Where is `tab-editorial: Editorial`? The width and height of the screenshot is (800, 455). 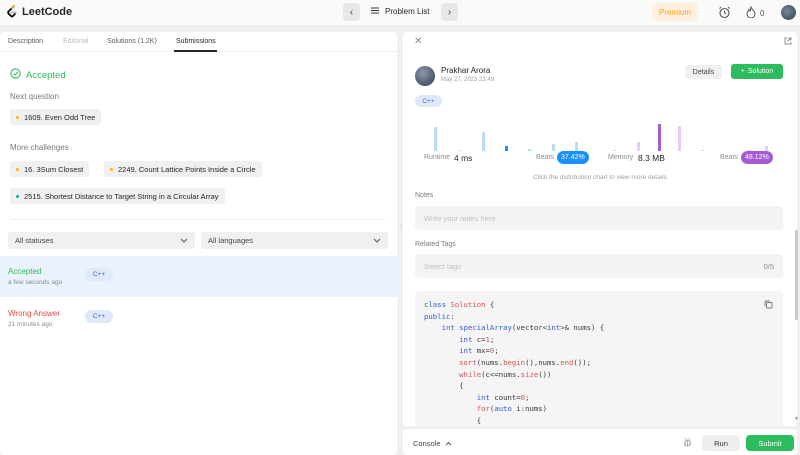 tab-editorial: Editorial is located at coordinates (75, 41).